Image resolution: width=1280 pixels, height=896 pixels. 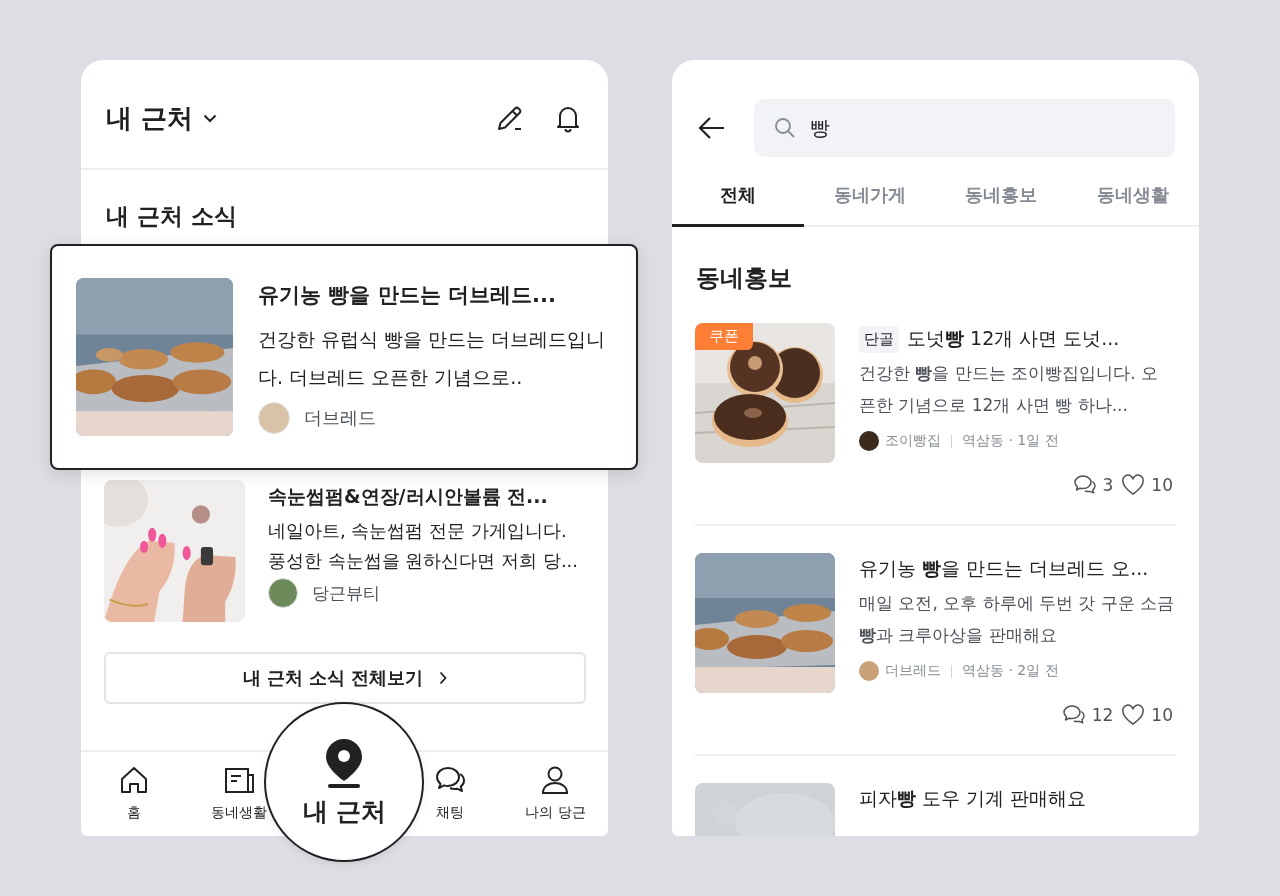 What do you see at coordinates (133, 794) in the screenshot?
I see `nav-item: 홈` at bounding box center [133, 794].